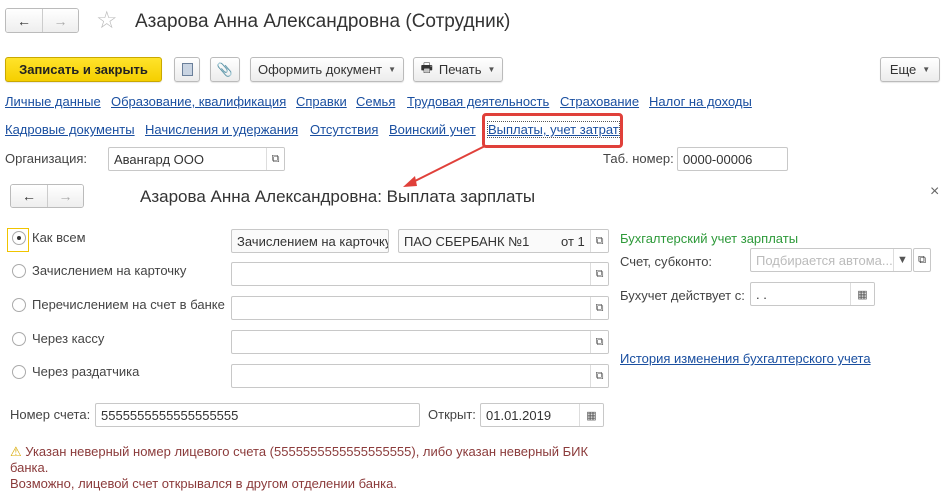 The width and height of the screenshot is (950, 498). Describe the element at coordinates (59, 237) in the screenshot. I see `option-label: Как всем` at that location.